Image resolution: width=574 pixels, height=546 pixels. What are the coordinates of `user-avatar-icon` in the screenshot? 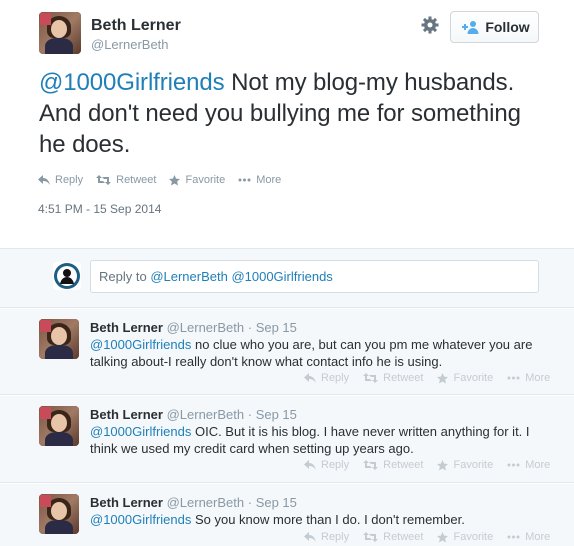 It's located at (67, 276).